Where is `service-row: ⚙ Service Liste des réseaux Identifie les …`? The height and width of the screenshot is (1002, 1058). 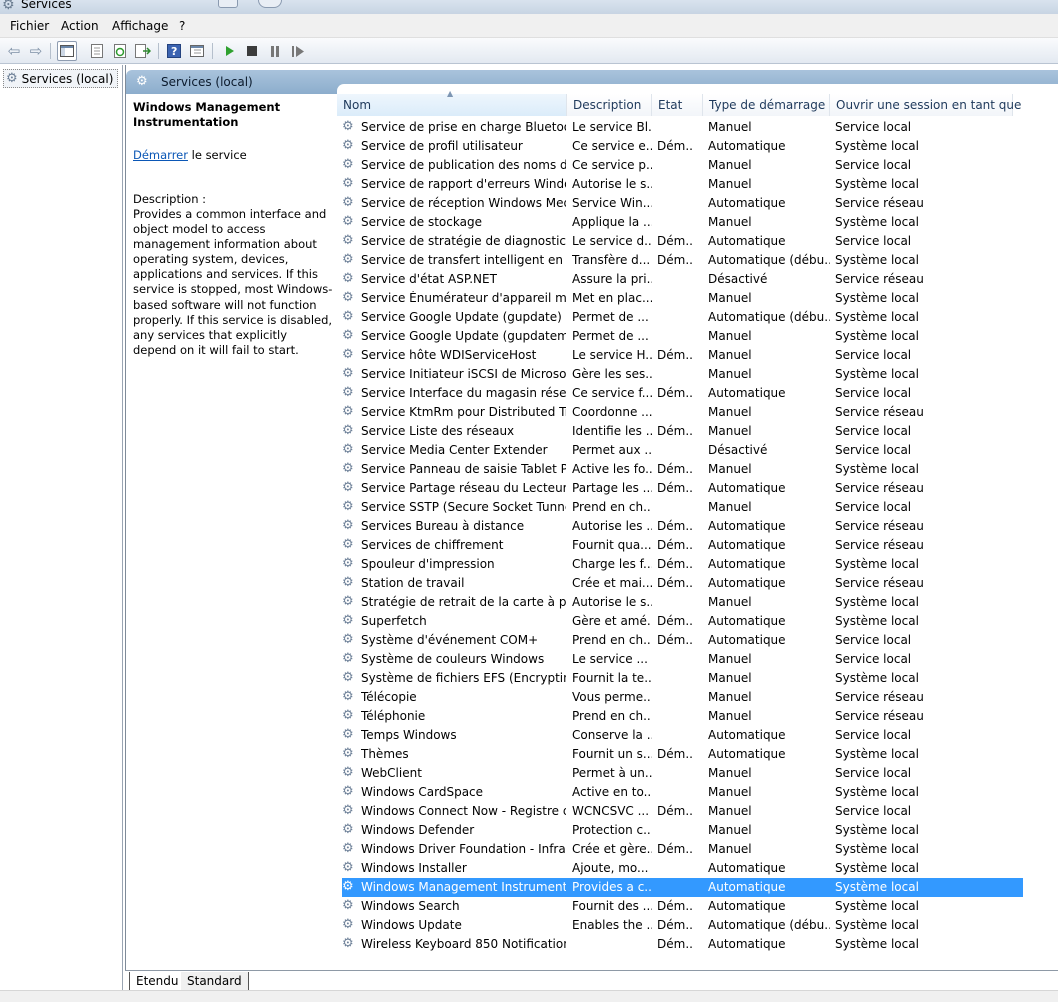 service-row: ⚙ Service Liste des réseaux Identifie les … is located at coordinates (682, 431).